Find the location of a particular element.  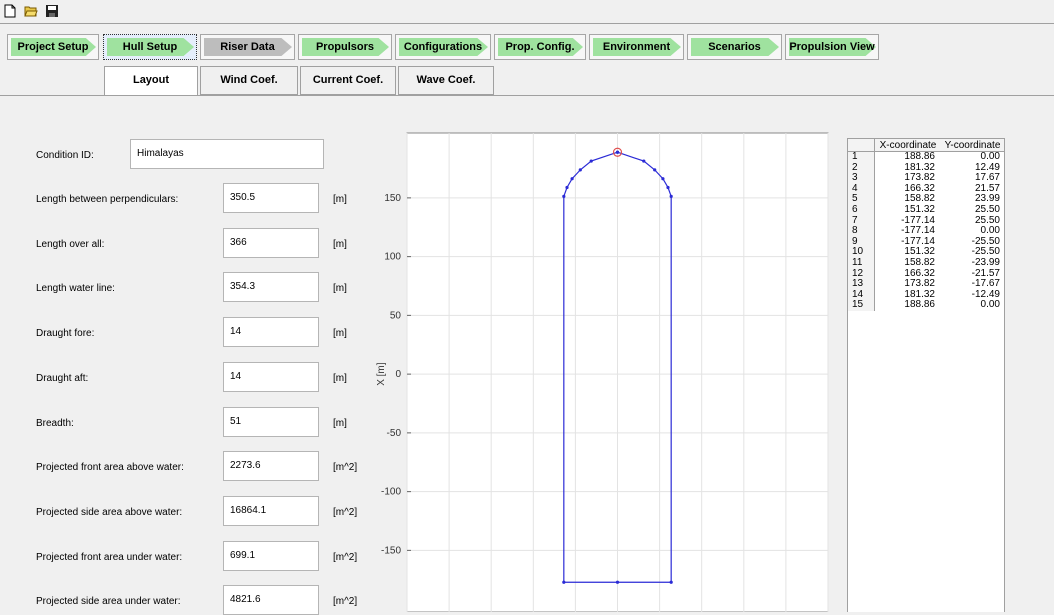

y-coordinate-header: Y-coordinate is located at coordinates (972, 145).